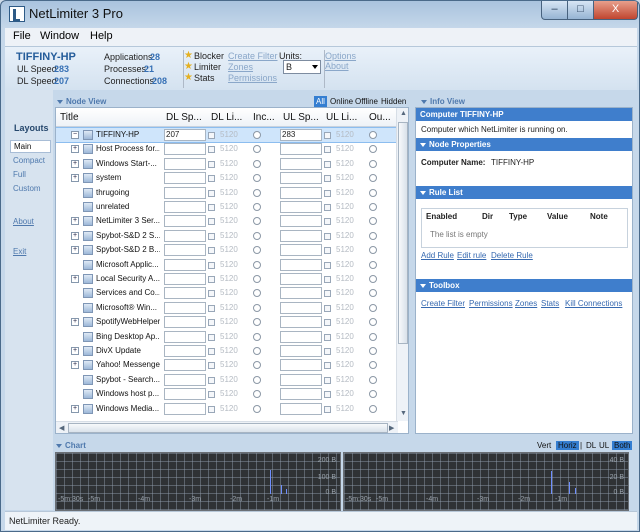 Image resolution: width=640 pixels, height=532 pixels. What do you see at coordinates (615, 10) in the screenshot?
I see `close-button: X` at bounding box center [615, 10].